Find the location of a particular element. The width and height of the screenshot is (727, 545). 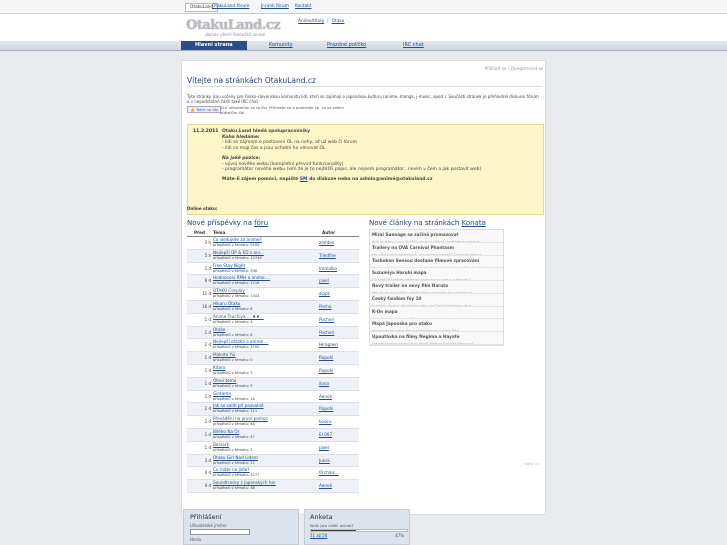

forum-link: fóru is located at coordinates (261, 223).